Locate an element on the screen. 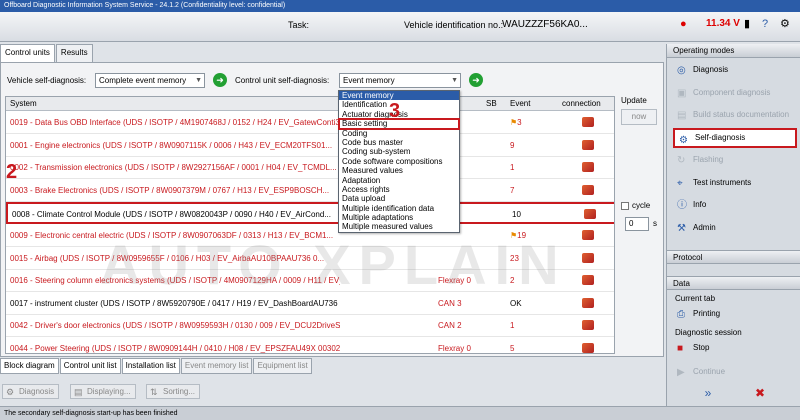  mode-build-status-documentation: ▤ Build status documentation is located at coordinates (735, 115).